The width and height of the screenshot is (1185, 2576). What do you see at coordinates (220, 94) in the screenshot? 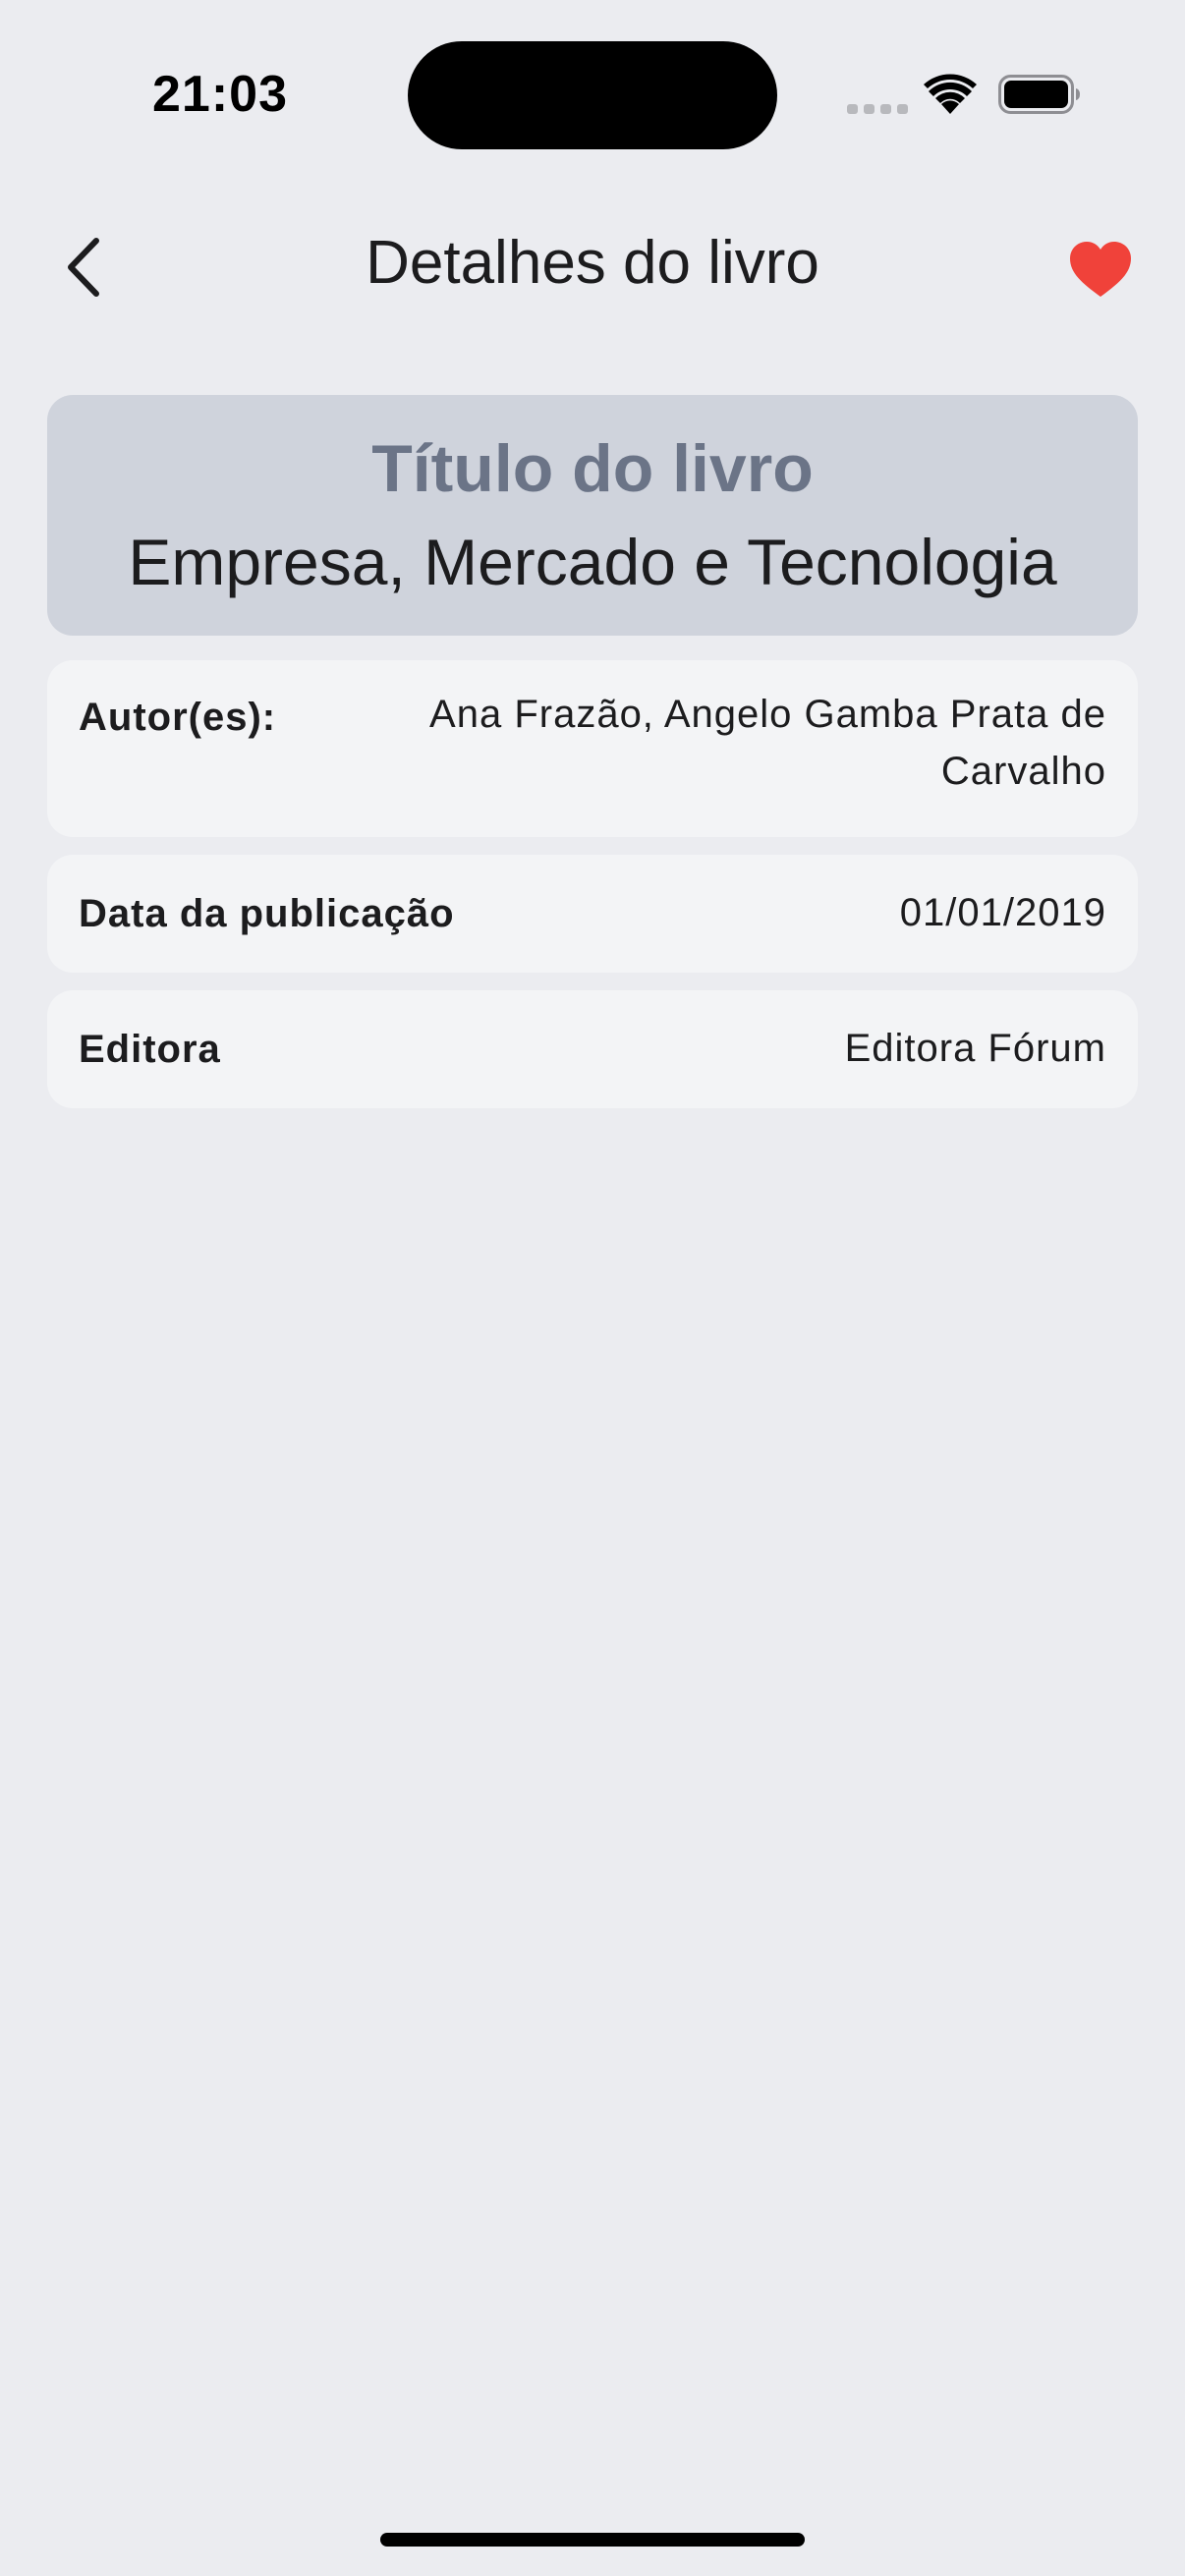
I see `status-time: 21:03` at bounding box center [220, 94].